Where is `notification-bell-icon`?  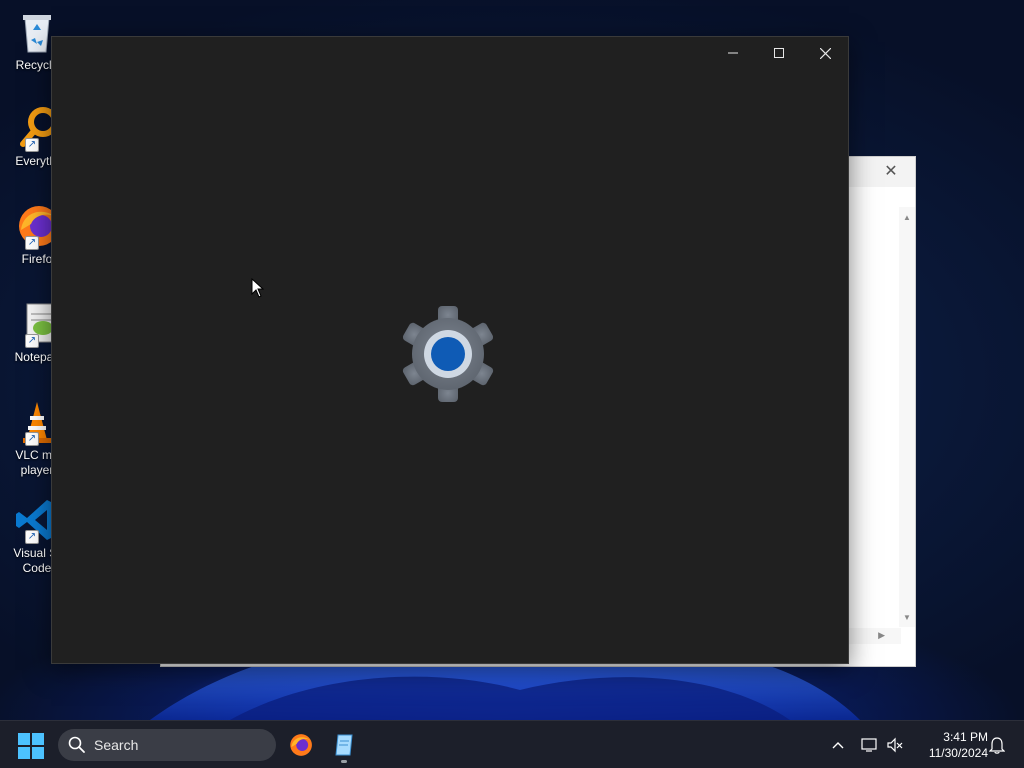
notification-bell-icon is located at coordinates (997, 745).